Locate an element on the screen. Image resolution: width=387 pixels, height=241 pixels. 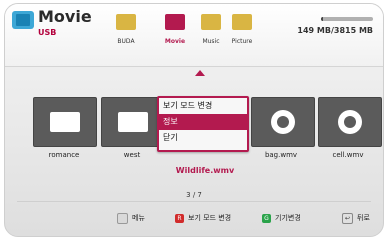
footer: 메뉴 R 보기 모드 변경 G 기기변경 ↩ 뒤로 is located at coordinates (194, 219).